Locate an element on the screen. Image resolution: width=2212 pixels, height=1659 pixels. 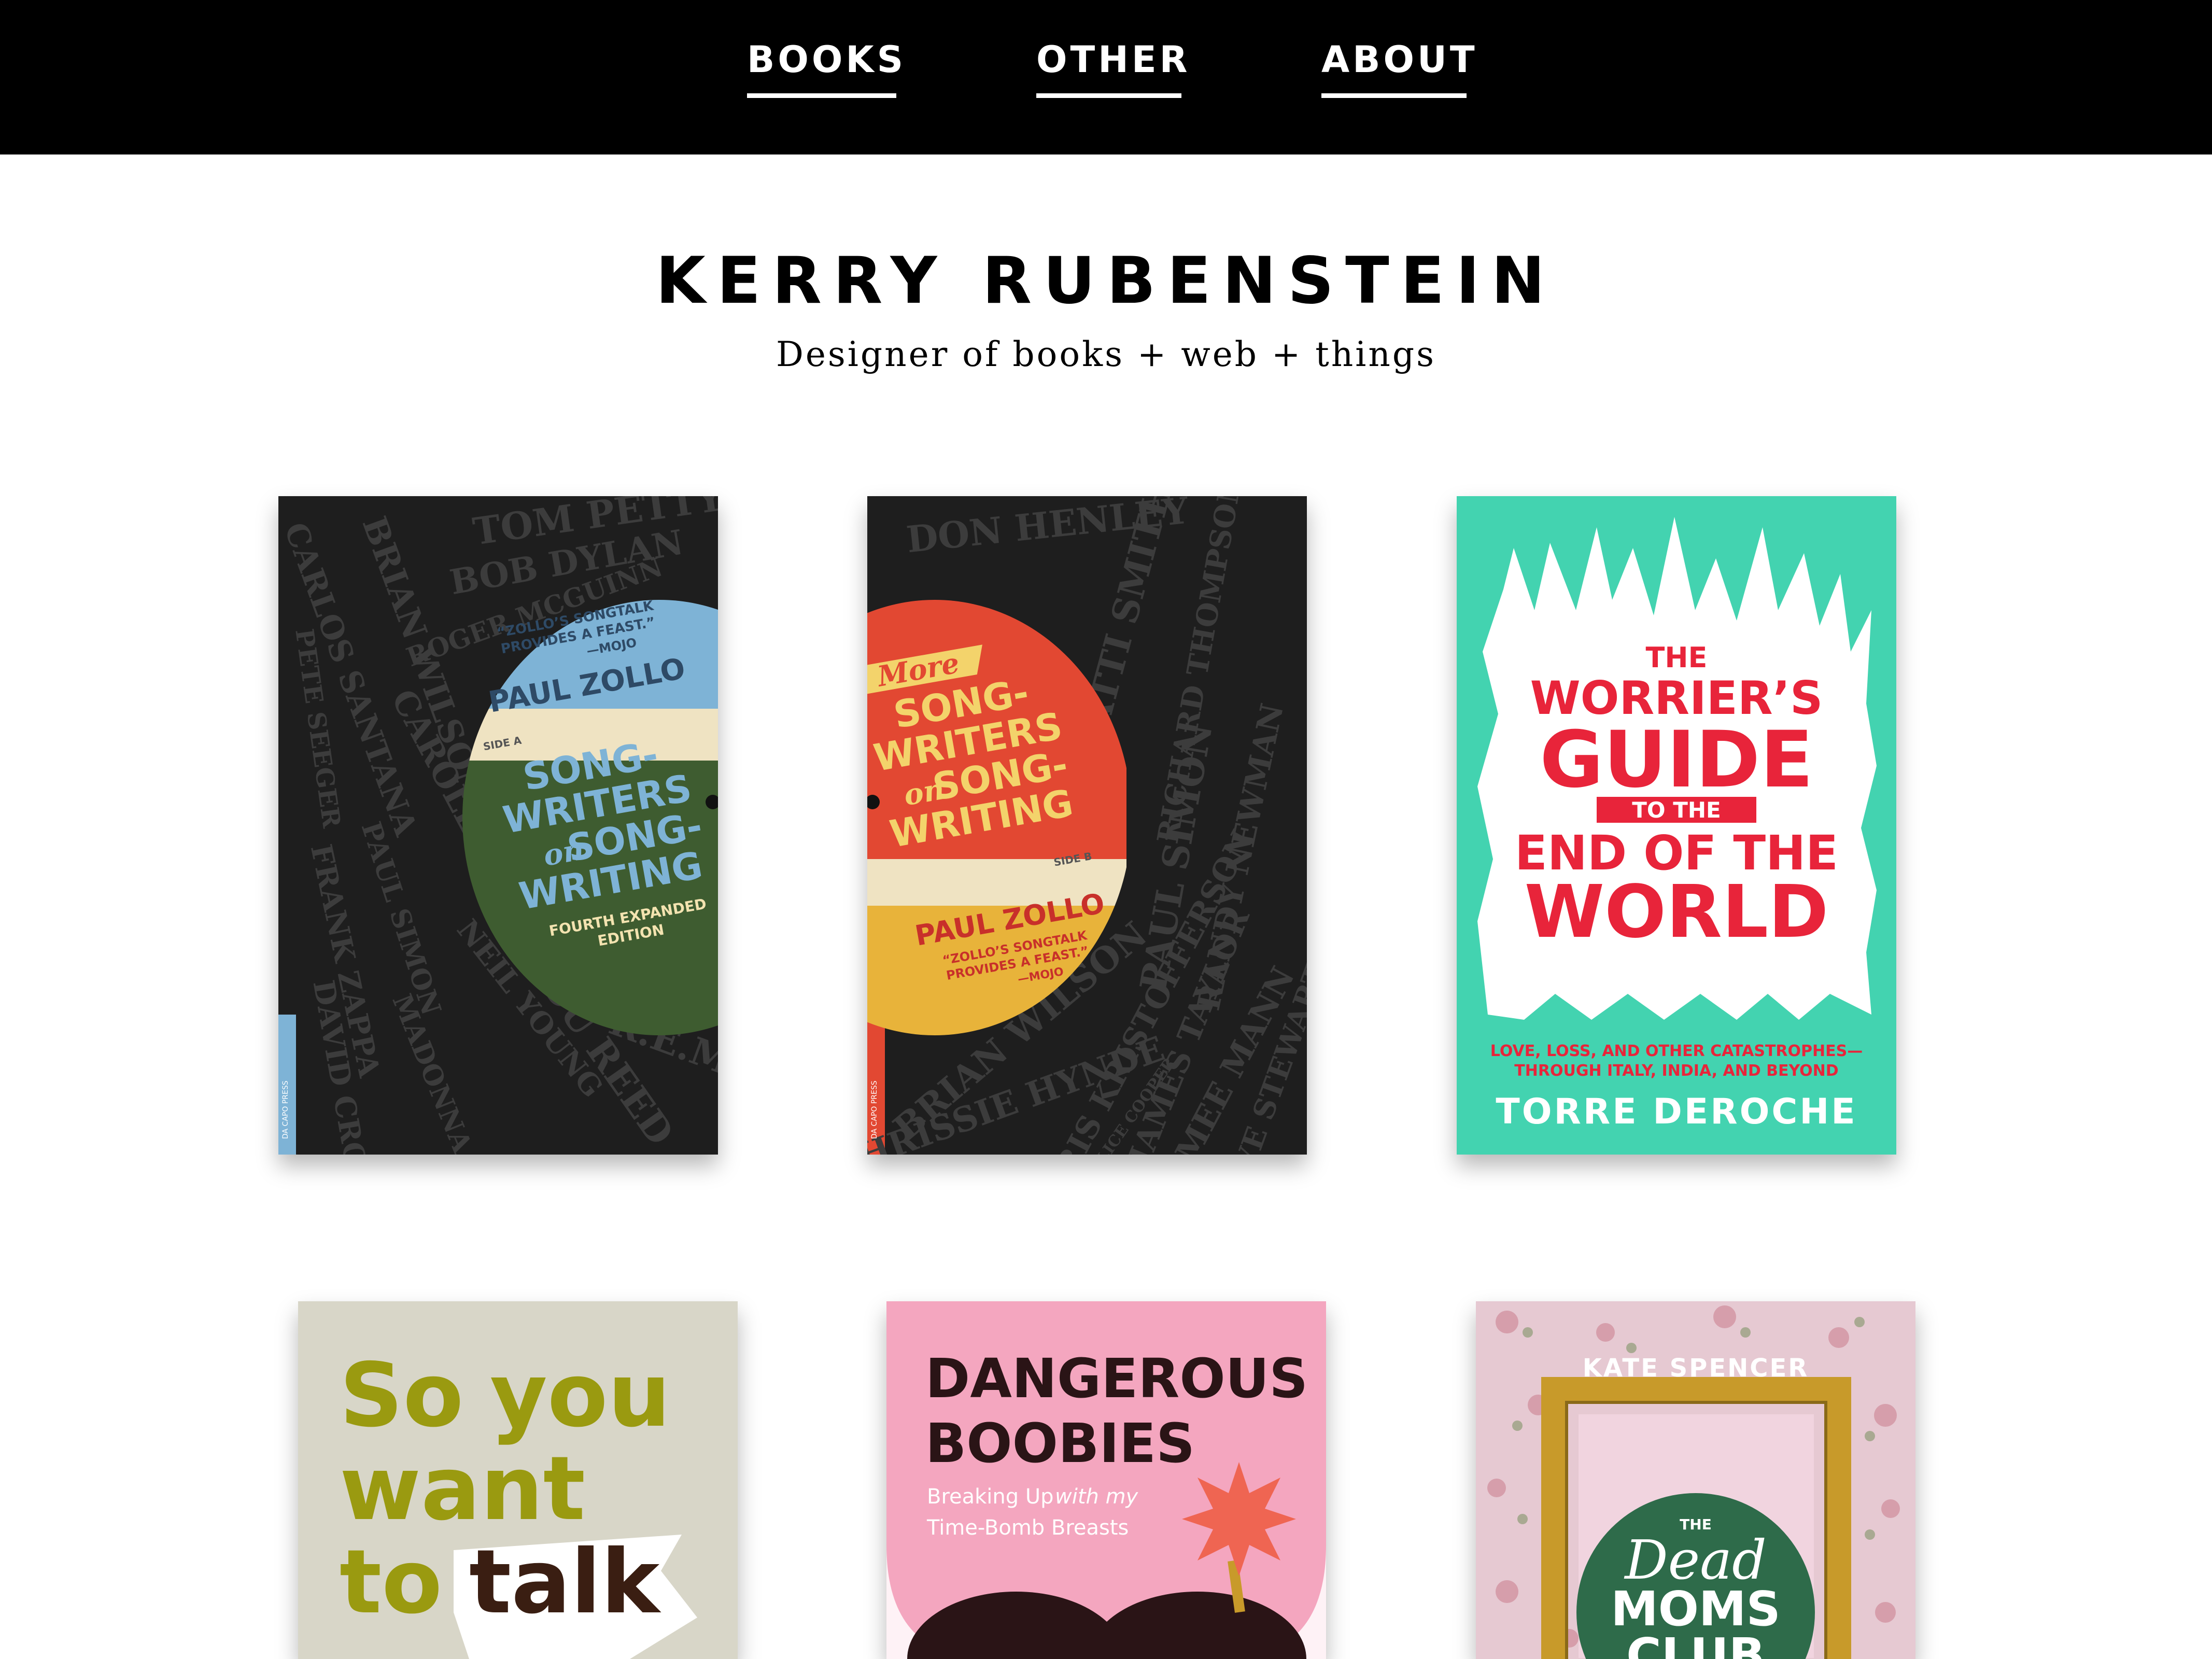
cover-title-word: So is located at coordinates (401, 1396).